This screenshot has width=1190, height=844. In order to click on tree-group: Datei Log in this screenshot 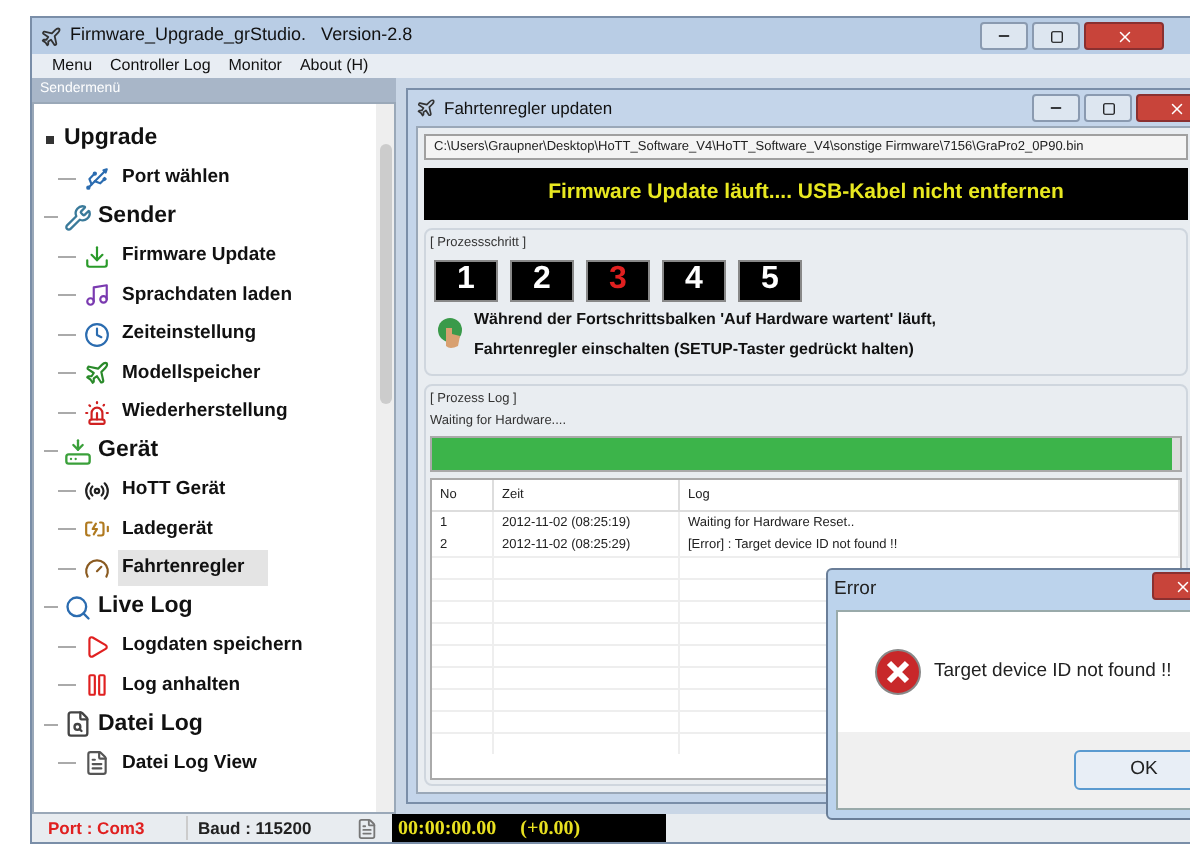, I will do `click(150, 724)`.